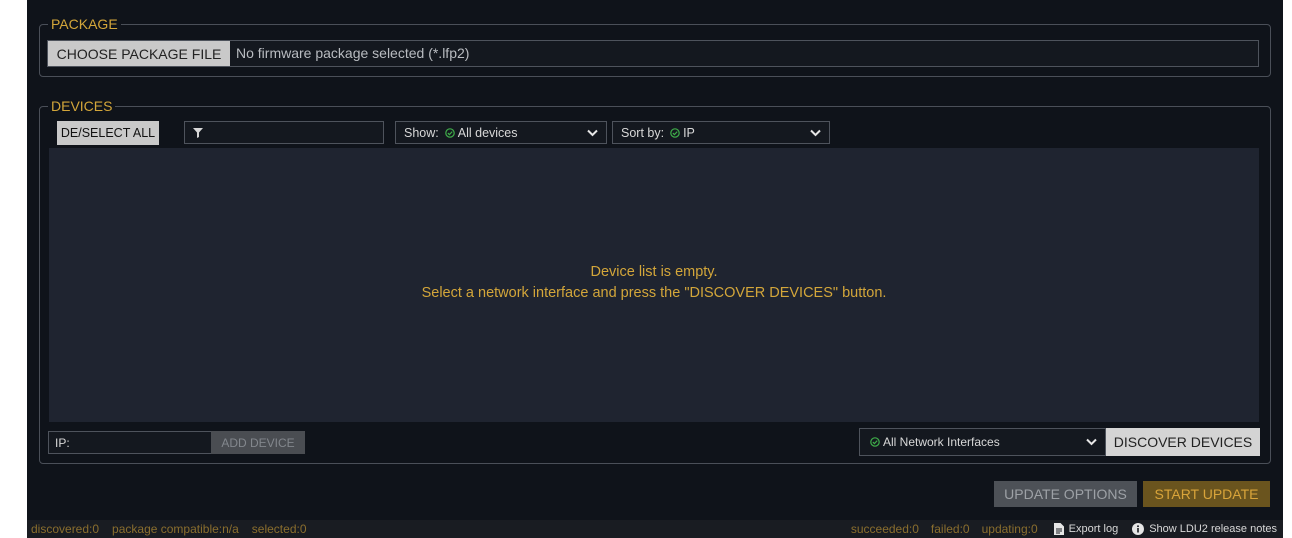 This screenshot has width=1292, height=538. Describe the element at coordinates (1009, 529) in the screenshot. I see `status-updating: updating:0` at that location.